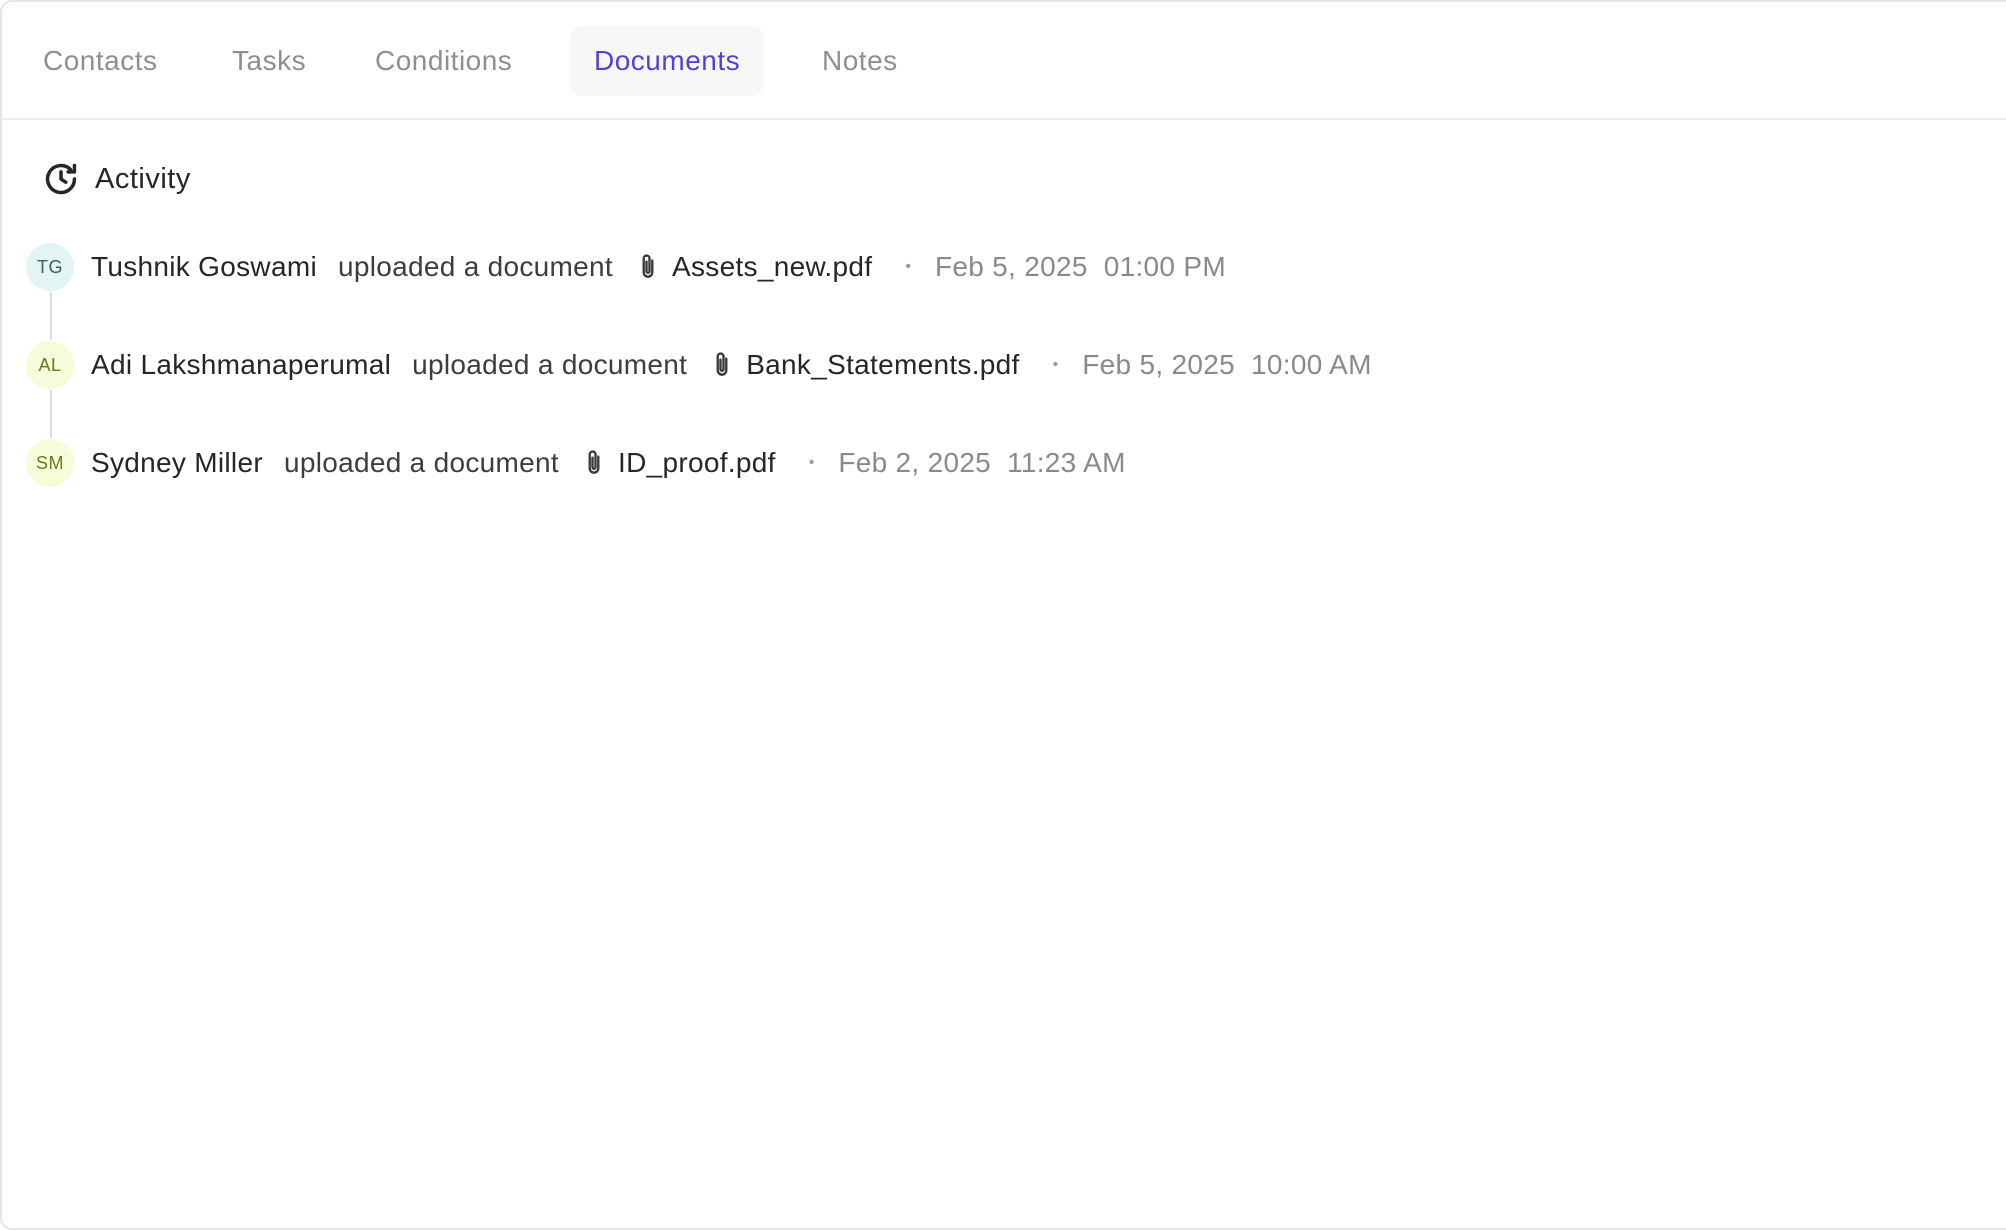  What do you see at coordinates (1164, 266) in the screenshot?
I see `entry-time: 01:00 PM` at bounding box center [1164, 266].